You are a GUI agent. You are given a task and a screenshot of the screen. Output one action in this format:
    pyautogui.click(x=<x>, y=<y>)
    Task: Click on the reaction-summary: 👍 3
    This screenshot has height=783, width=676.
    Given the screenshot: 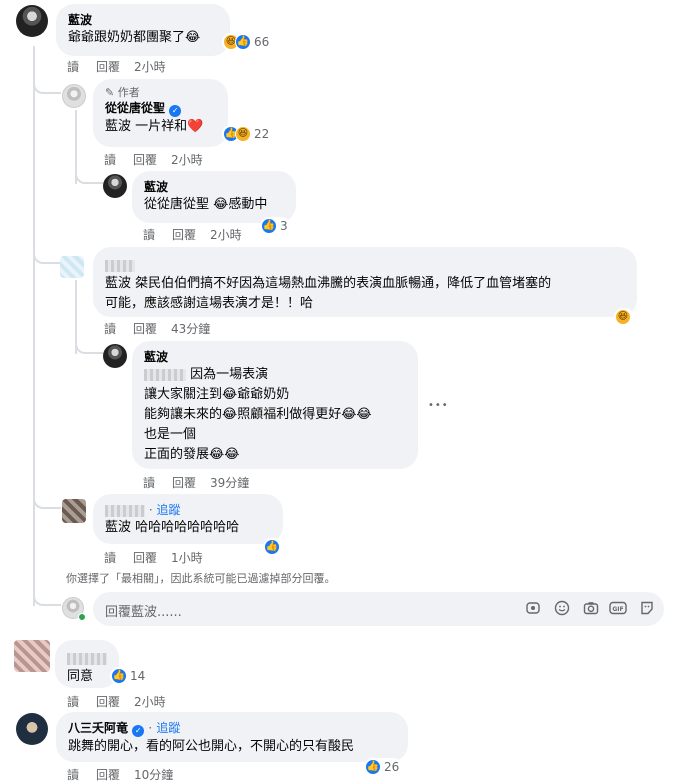 What is the action you would take?
    pyautogui.click(x=275, y=226)
    